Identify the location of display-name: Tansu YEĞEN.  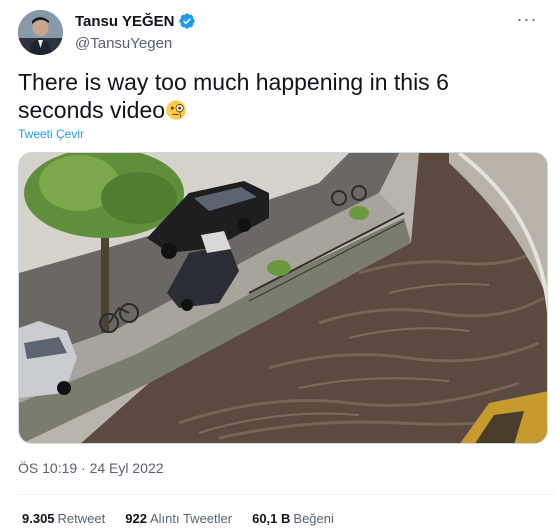
(135, 21).